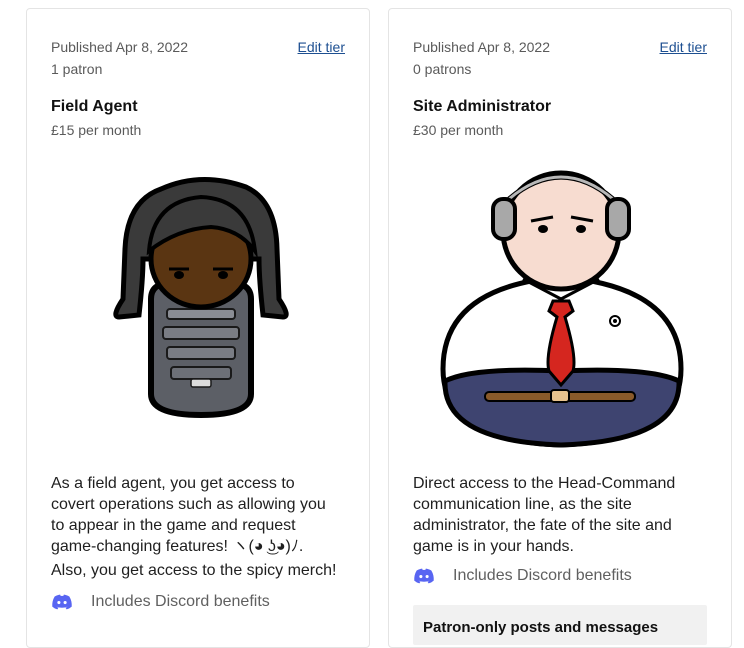  I want to click on description-line: As a field agent, you get access to, so click(173, 483).